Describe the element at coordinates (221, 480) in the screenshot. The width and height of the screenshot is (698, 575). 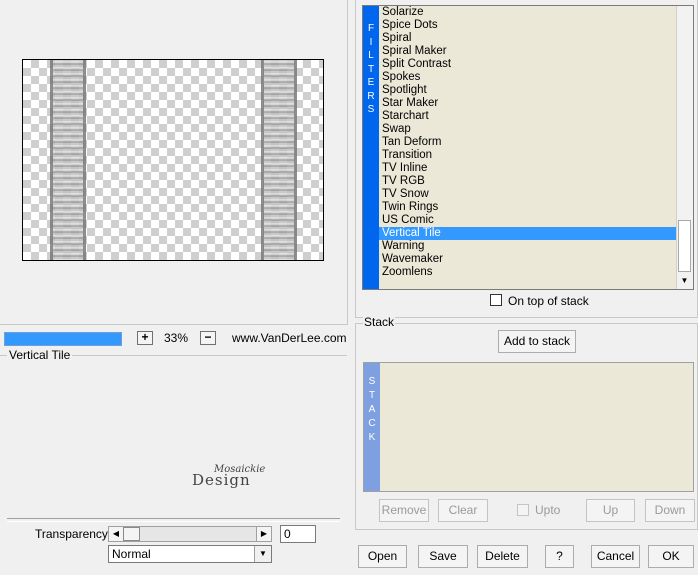
I see `logo-bottom-text: Design` at that location.